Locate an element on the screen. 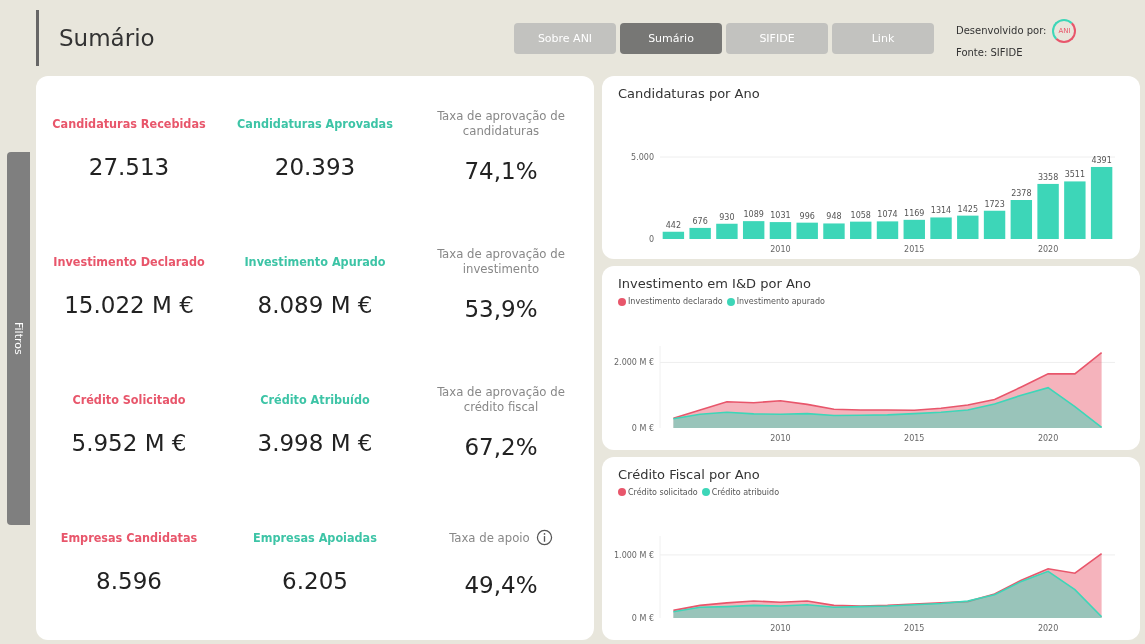  kpi-value: 27.513 is located at coordinates (129, 167).